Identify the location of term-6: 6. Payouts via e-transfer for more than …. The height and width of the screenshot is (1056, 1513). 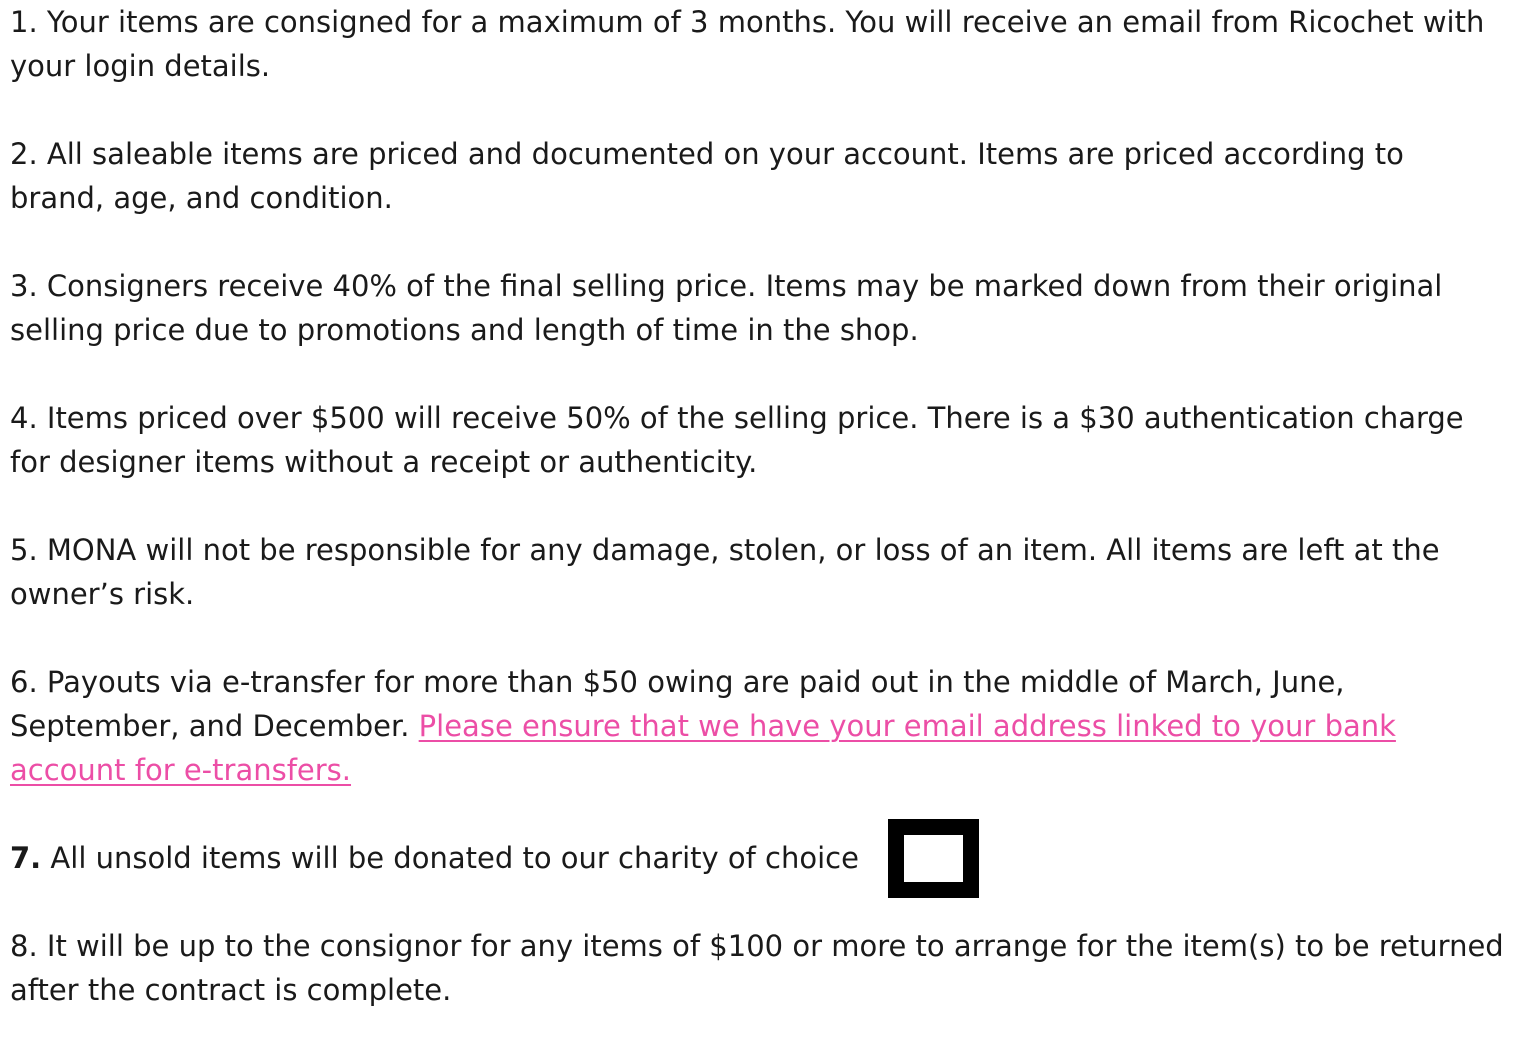
(757, 726).